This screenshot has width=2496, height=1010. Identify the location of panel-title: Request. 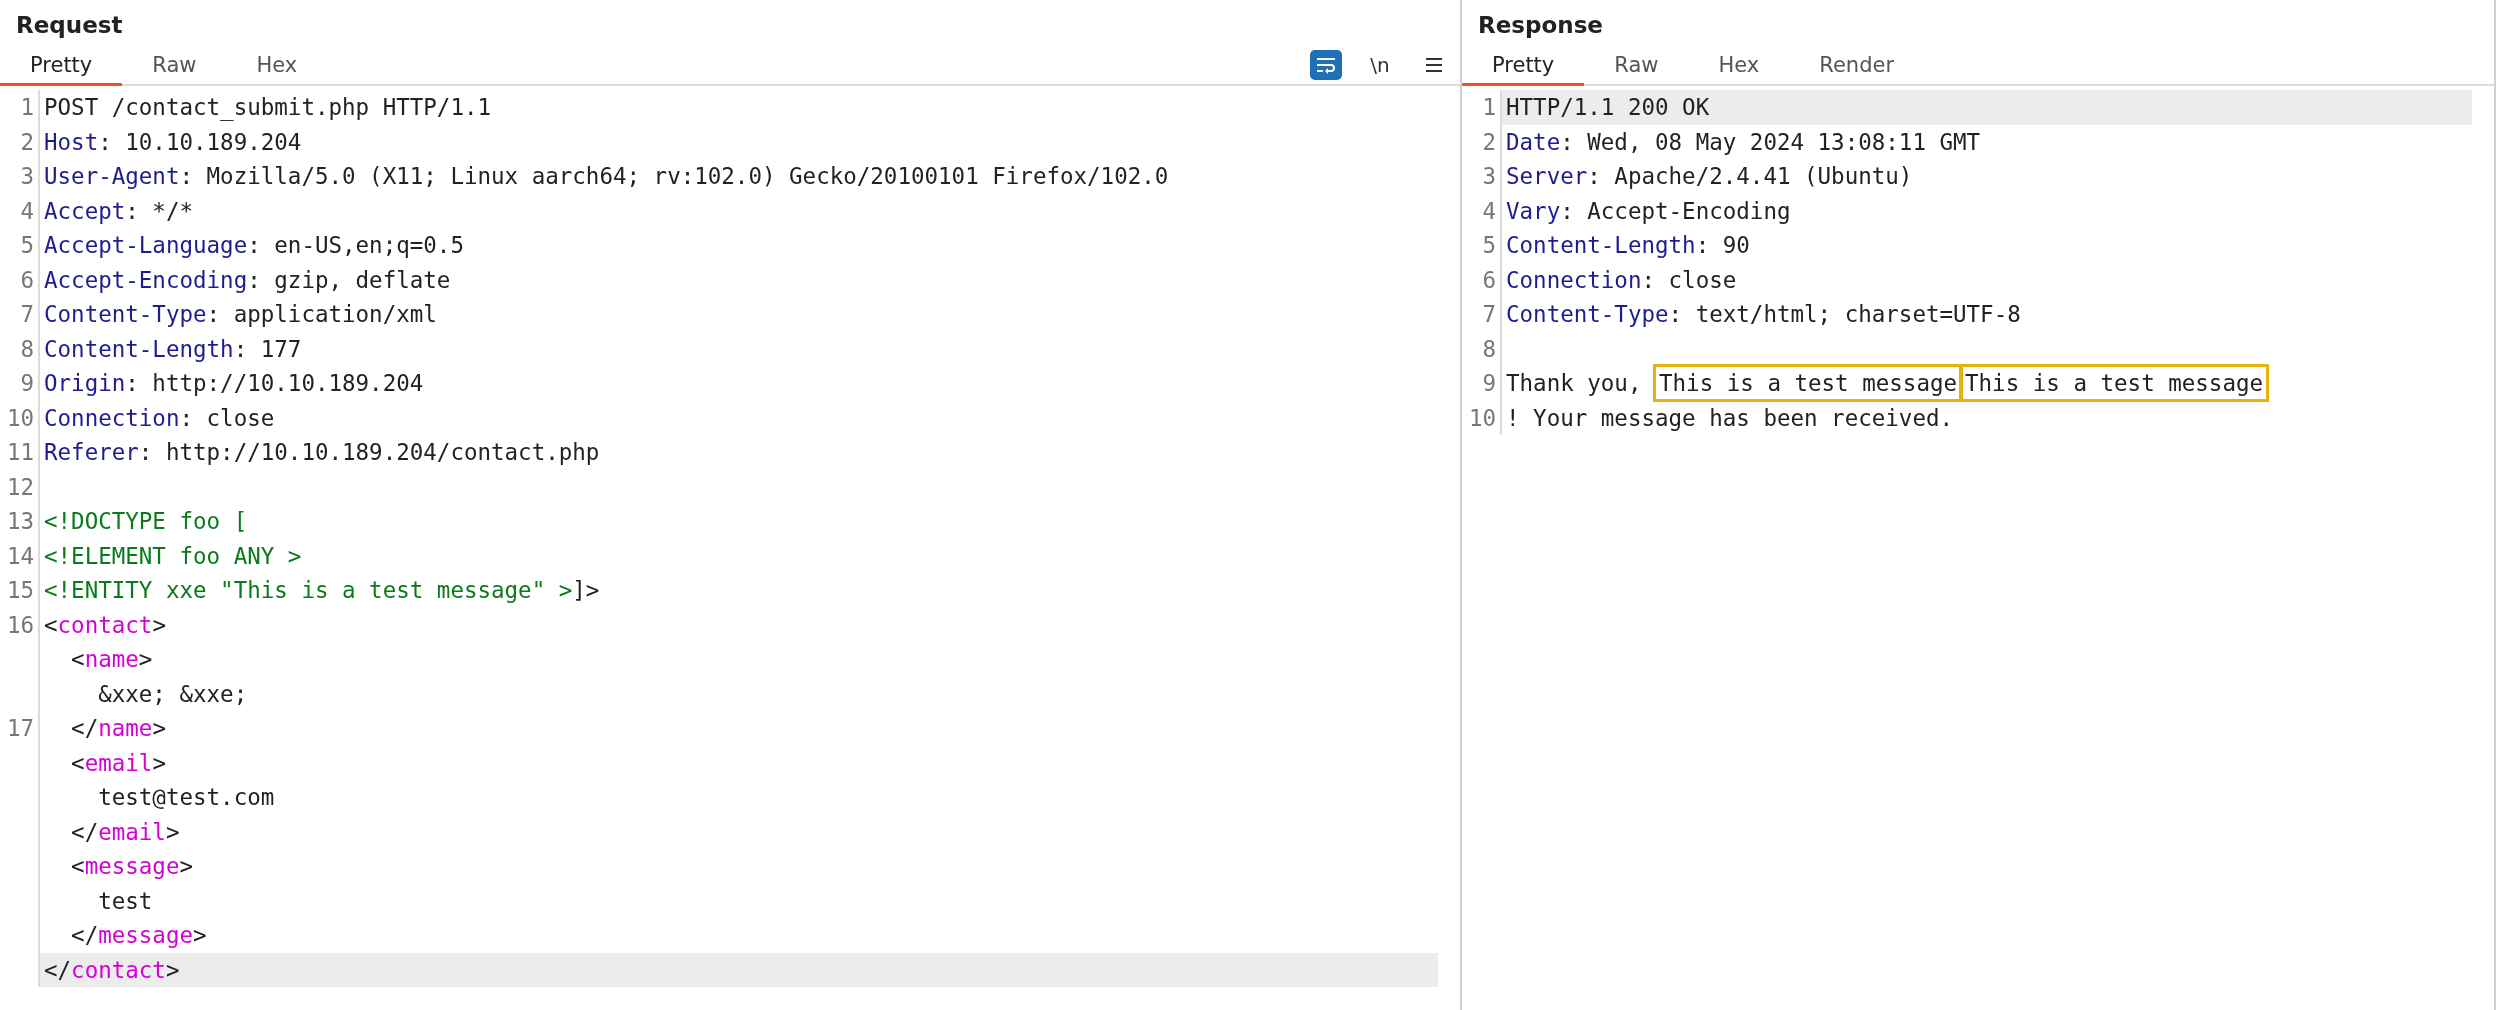
(69, 25).